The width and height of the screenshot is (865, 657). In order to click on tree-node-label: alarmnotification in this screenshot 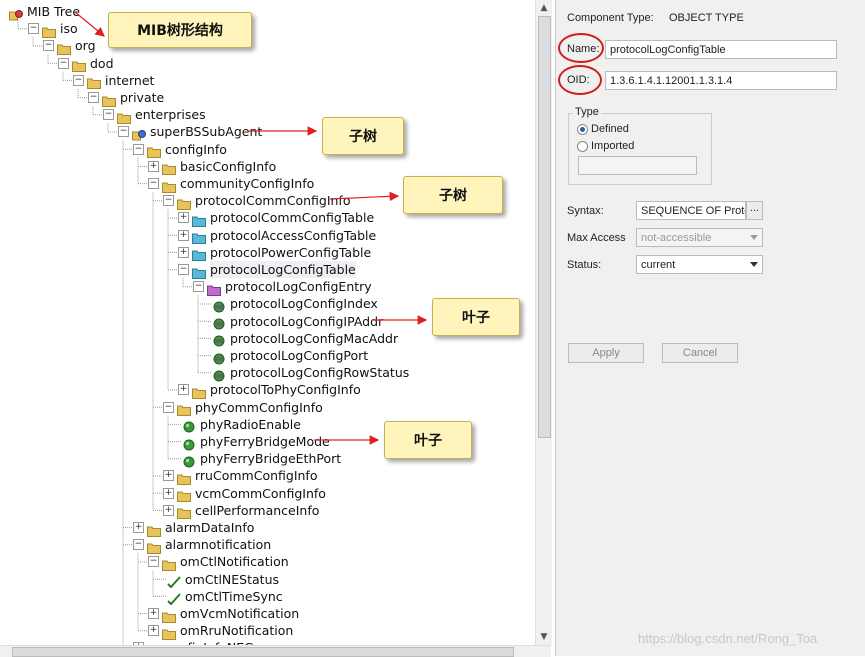, I will do `click(218, 545)`.